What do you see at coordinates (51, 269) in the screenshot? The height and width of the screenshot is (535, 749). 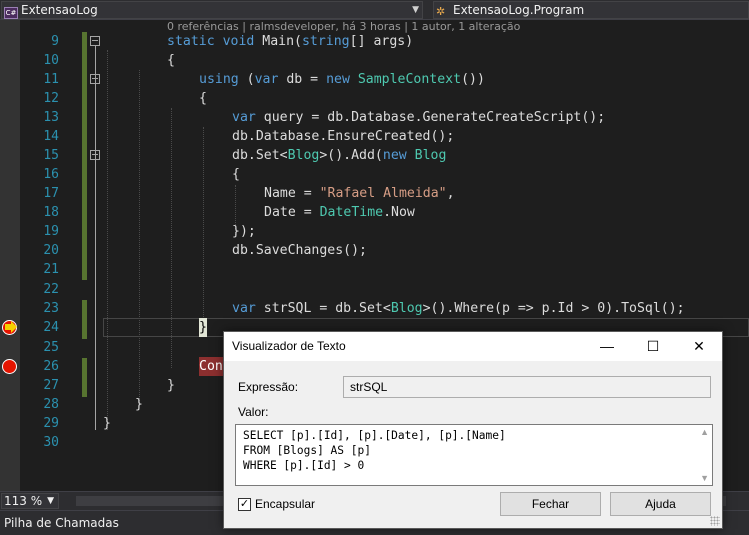 I see `line-number: 21` at bounding box center [51, 269].